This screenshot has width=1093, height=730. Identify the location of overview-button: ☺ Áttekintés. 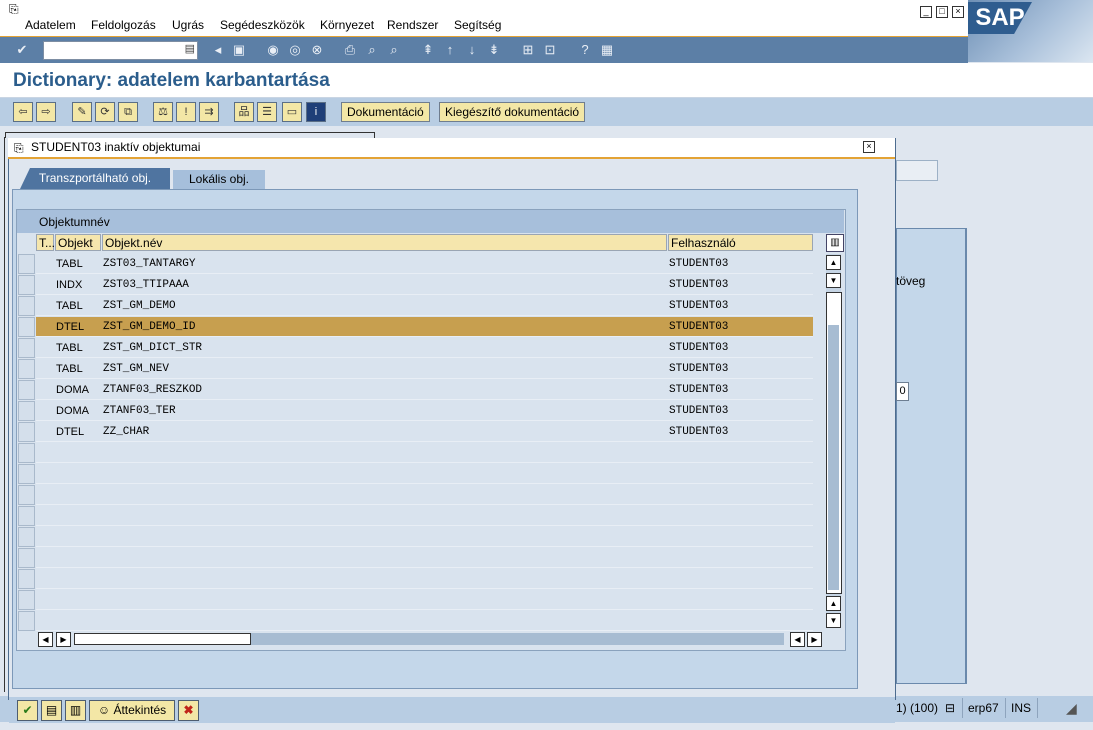
(132, 710).